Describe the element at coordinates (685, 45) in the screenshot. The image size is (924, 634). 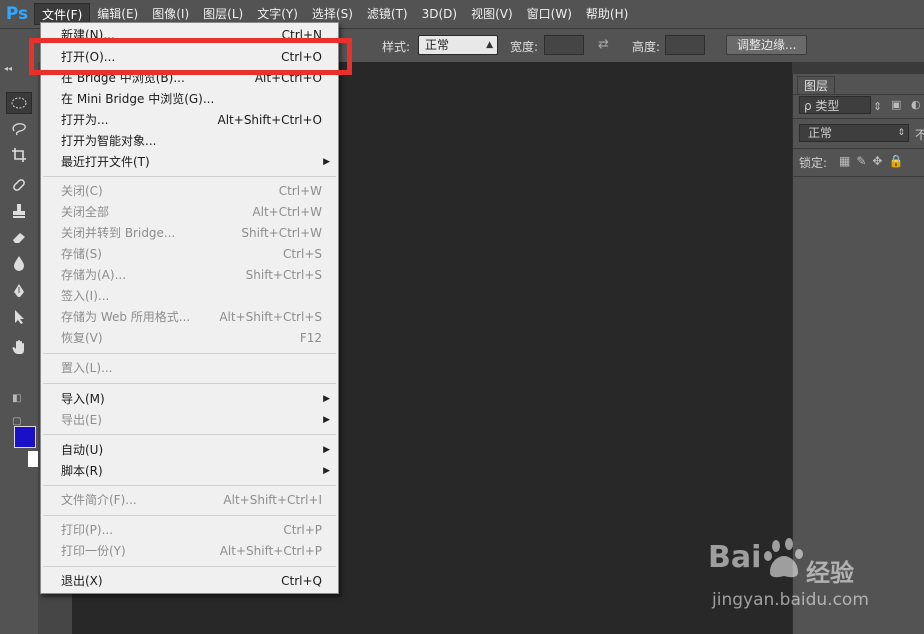
I see `height-input` at that location.